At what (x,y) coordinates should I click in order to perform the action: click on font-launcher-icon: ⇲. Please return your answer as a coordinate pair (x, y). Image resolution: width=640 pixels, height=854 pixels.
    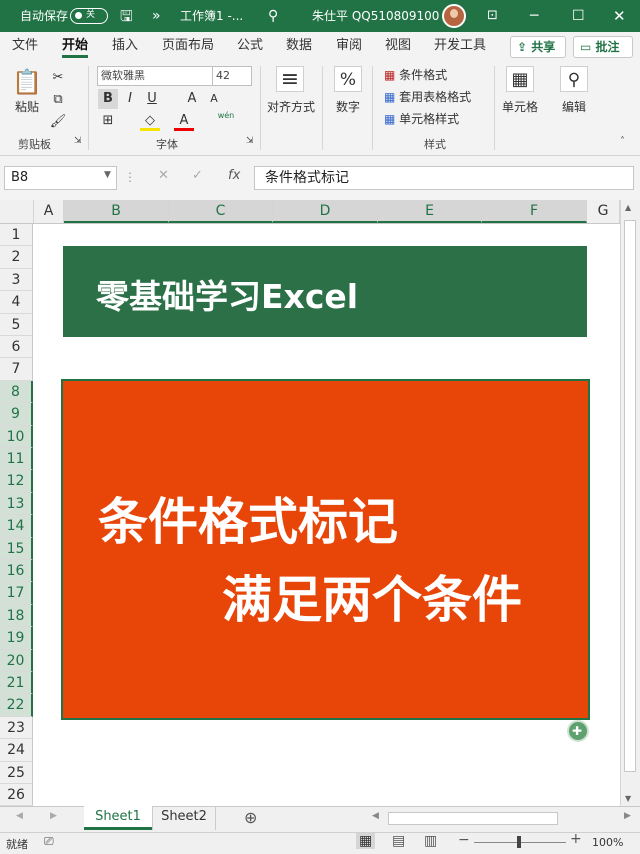
    Looking at the image, I should click on (250, 141).